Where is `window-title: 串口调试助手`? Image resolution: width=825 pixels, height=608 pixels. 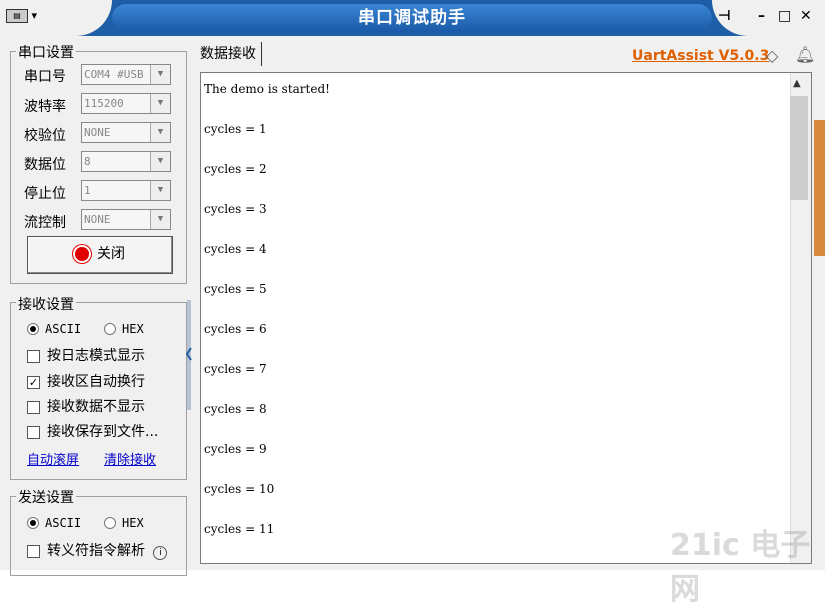 window-title: 串口调试助手 is located at coordinates (412, 18).